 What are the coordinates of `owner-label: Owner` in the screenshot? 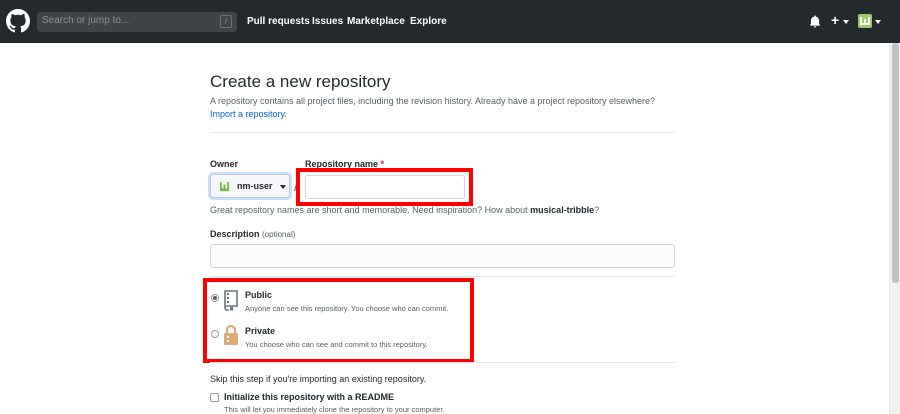 It's located at (224, 164).